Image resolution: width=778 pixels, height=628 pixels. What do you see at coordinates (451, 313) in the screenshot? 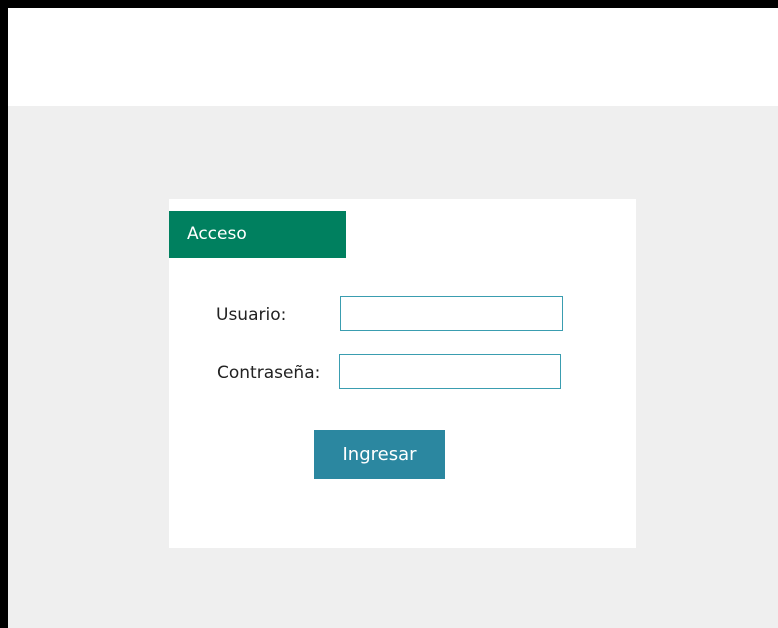
I see `username-input` at bounding box center [451, 313].